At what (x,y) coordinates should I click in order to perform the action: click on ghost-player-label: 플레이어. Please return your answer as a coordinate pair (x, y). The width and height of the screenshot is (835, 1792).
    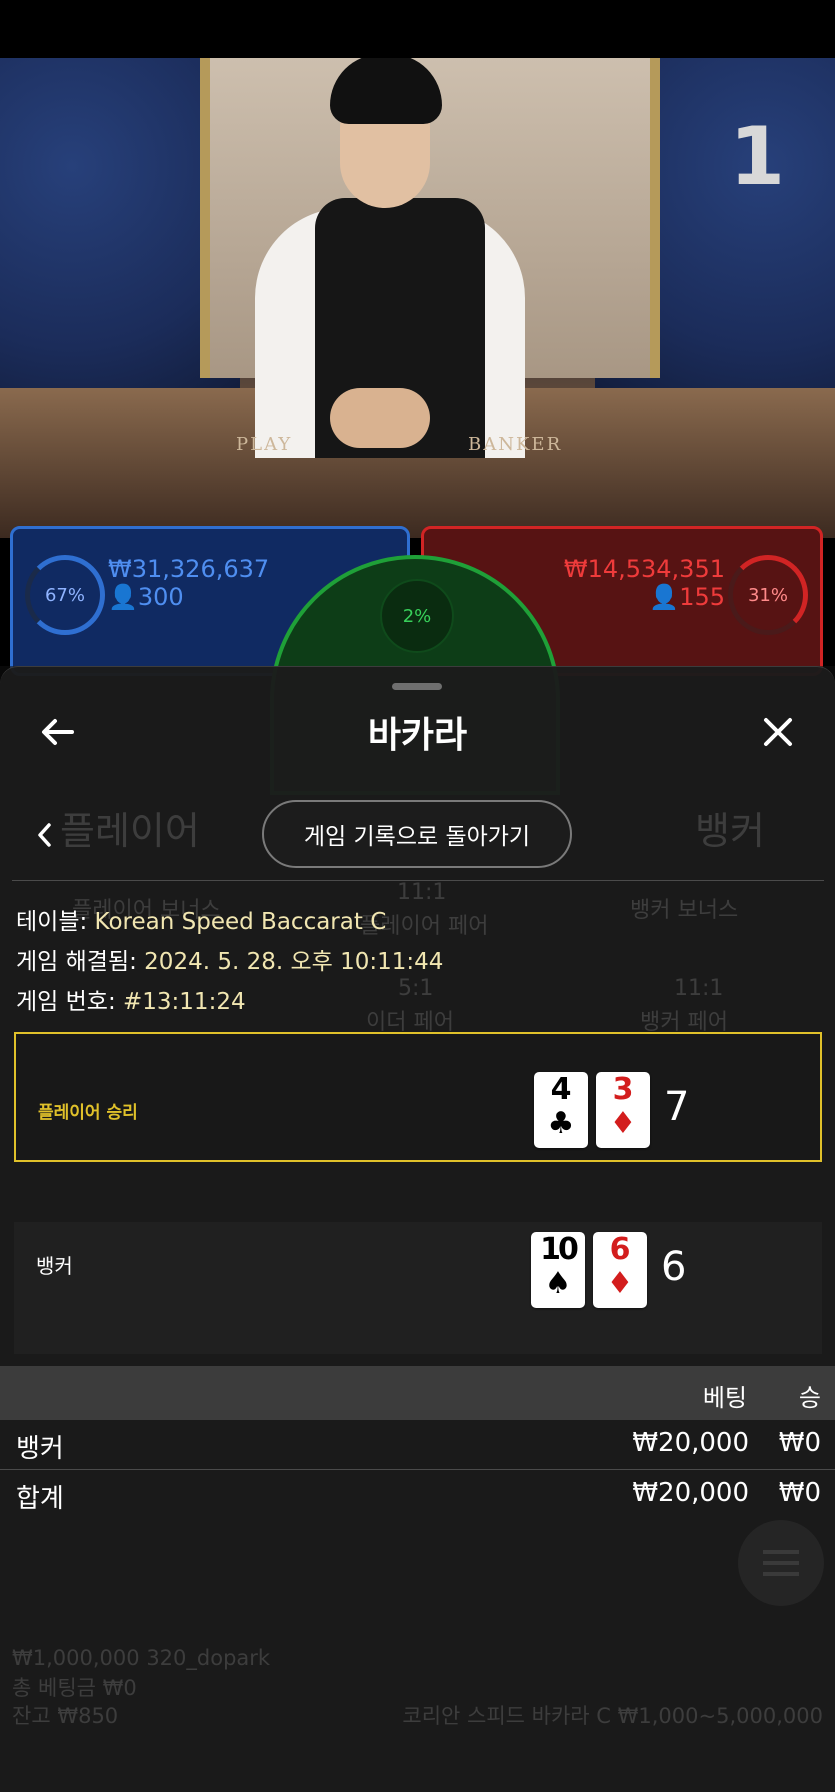
    Looking at the image, I should click on (130, 831).